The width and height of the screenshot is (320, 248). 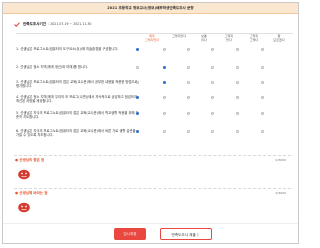 What do you see at coordinates (31, 193) in the screenshot?
I see `comment-title-wish: ● 선생님께 바라는 점` at bounding box center [31, 193].